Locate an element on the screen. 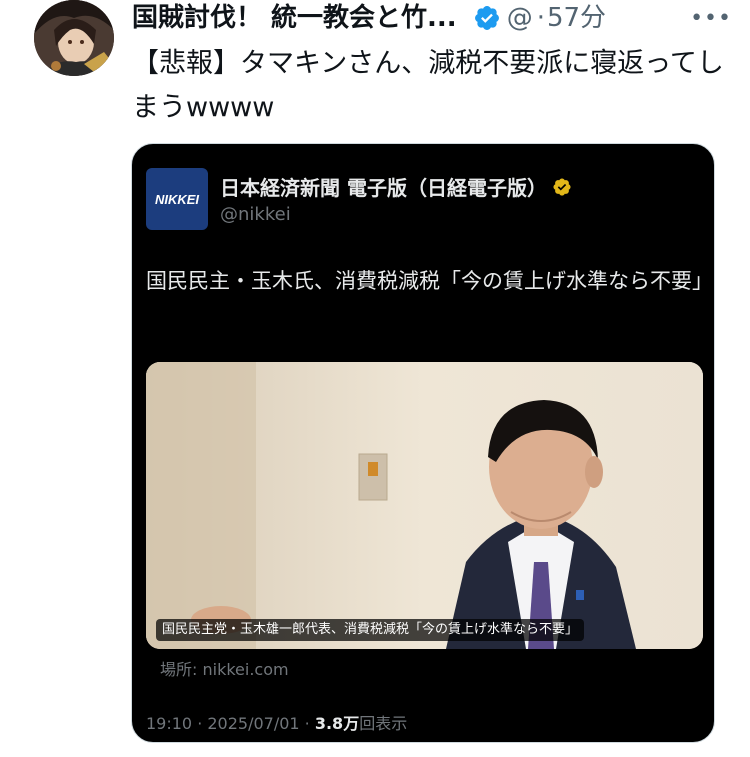  image-caption: 国民民主党・玉木雄一郎代表、消費税減税「今の賃上げ水準なら不要」 is located at coordinates (370, 630).